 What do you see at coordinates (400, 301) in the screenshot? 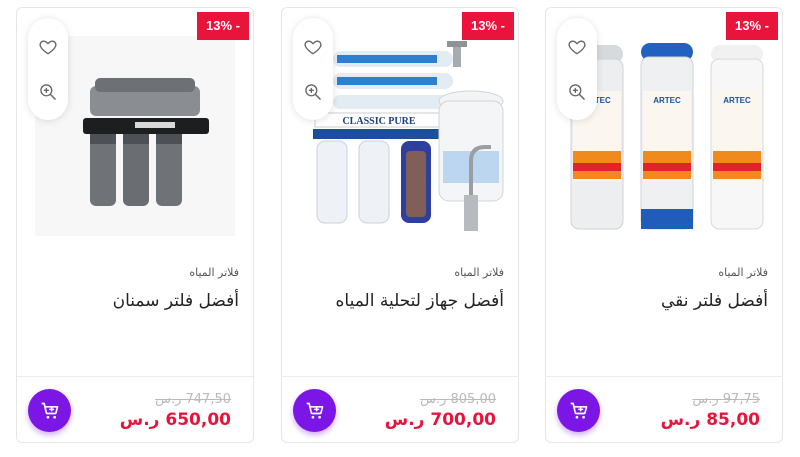
I see `product-title: أفضل جهاز لتحلية المياه` at bounding box center [400, 301].